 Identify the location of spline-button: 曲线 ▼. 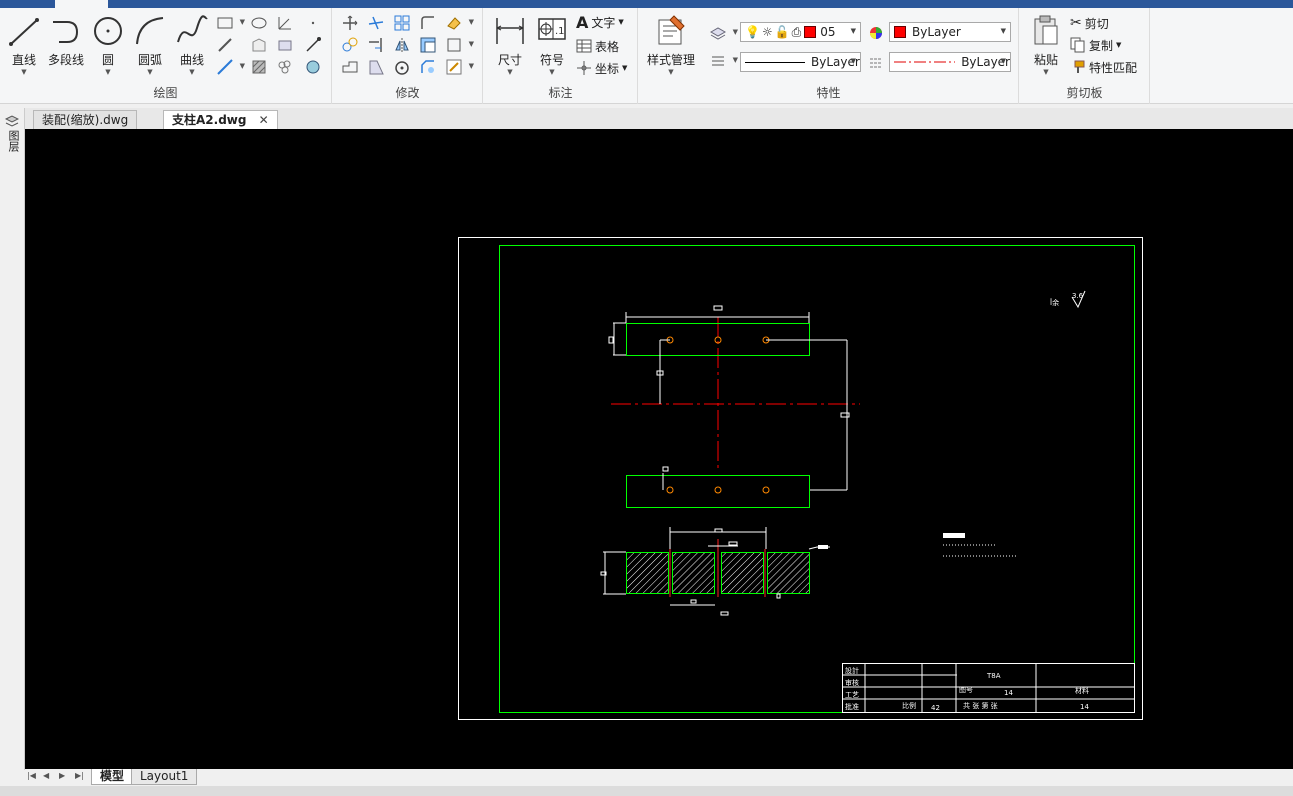
(192, 45).